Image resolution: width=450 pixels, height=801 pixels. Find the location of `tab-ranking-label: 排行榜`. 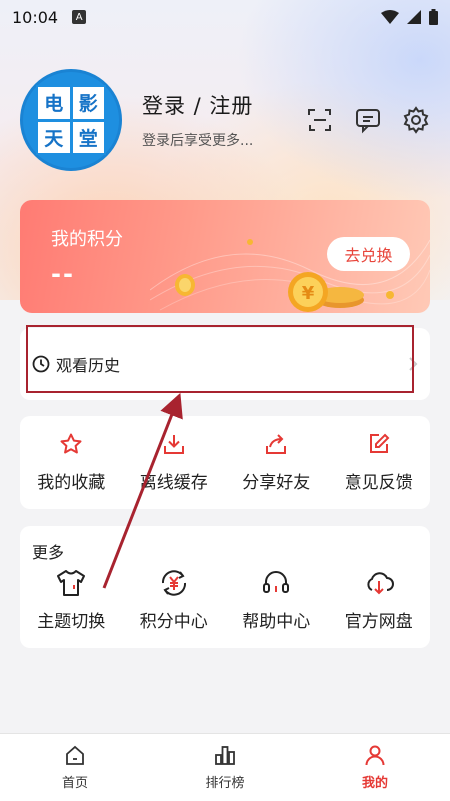

tab-ranking-label: 排行榜 is located at coordinates (225, 783).